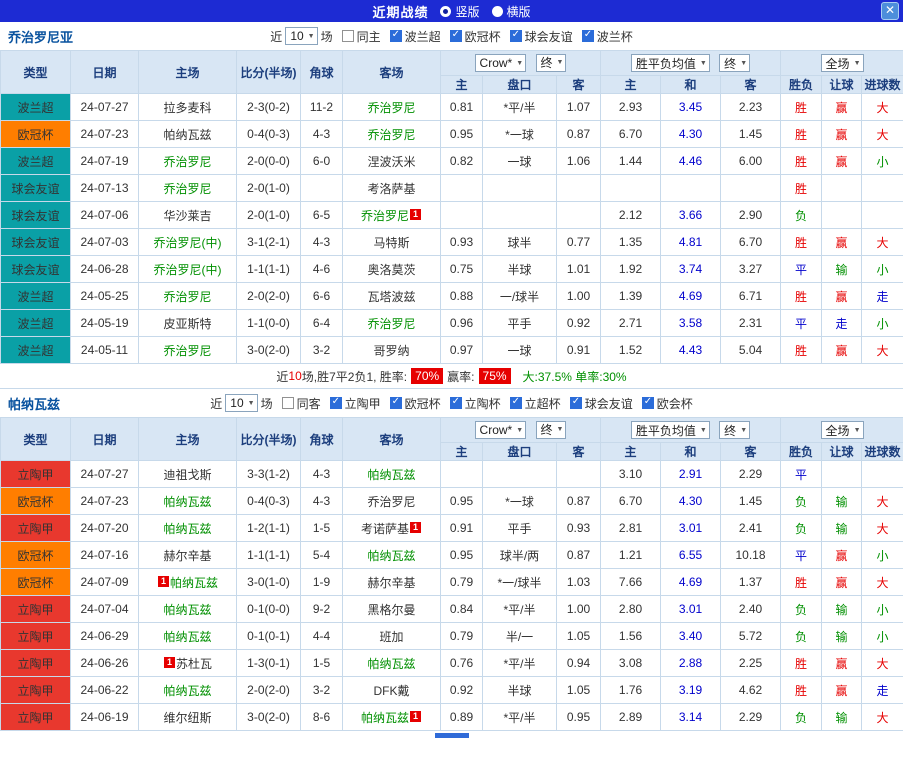  What do you see at coordinates (630, 636) in the screenshot?
I see `avg-odds-home: 1.56` at bounding box center [630, 636].